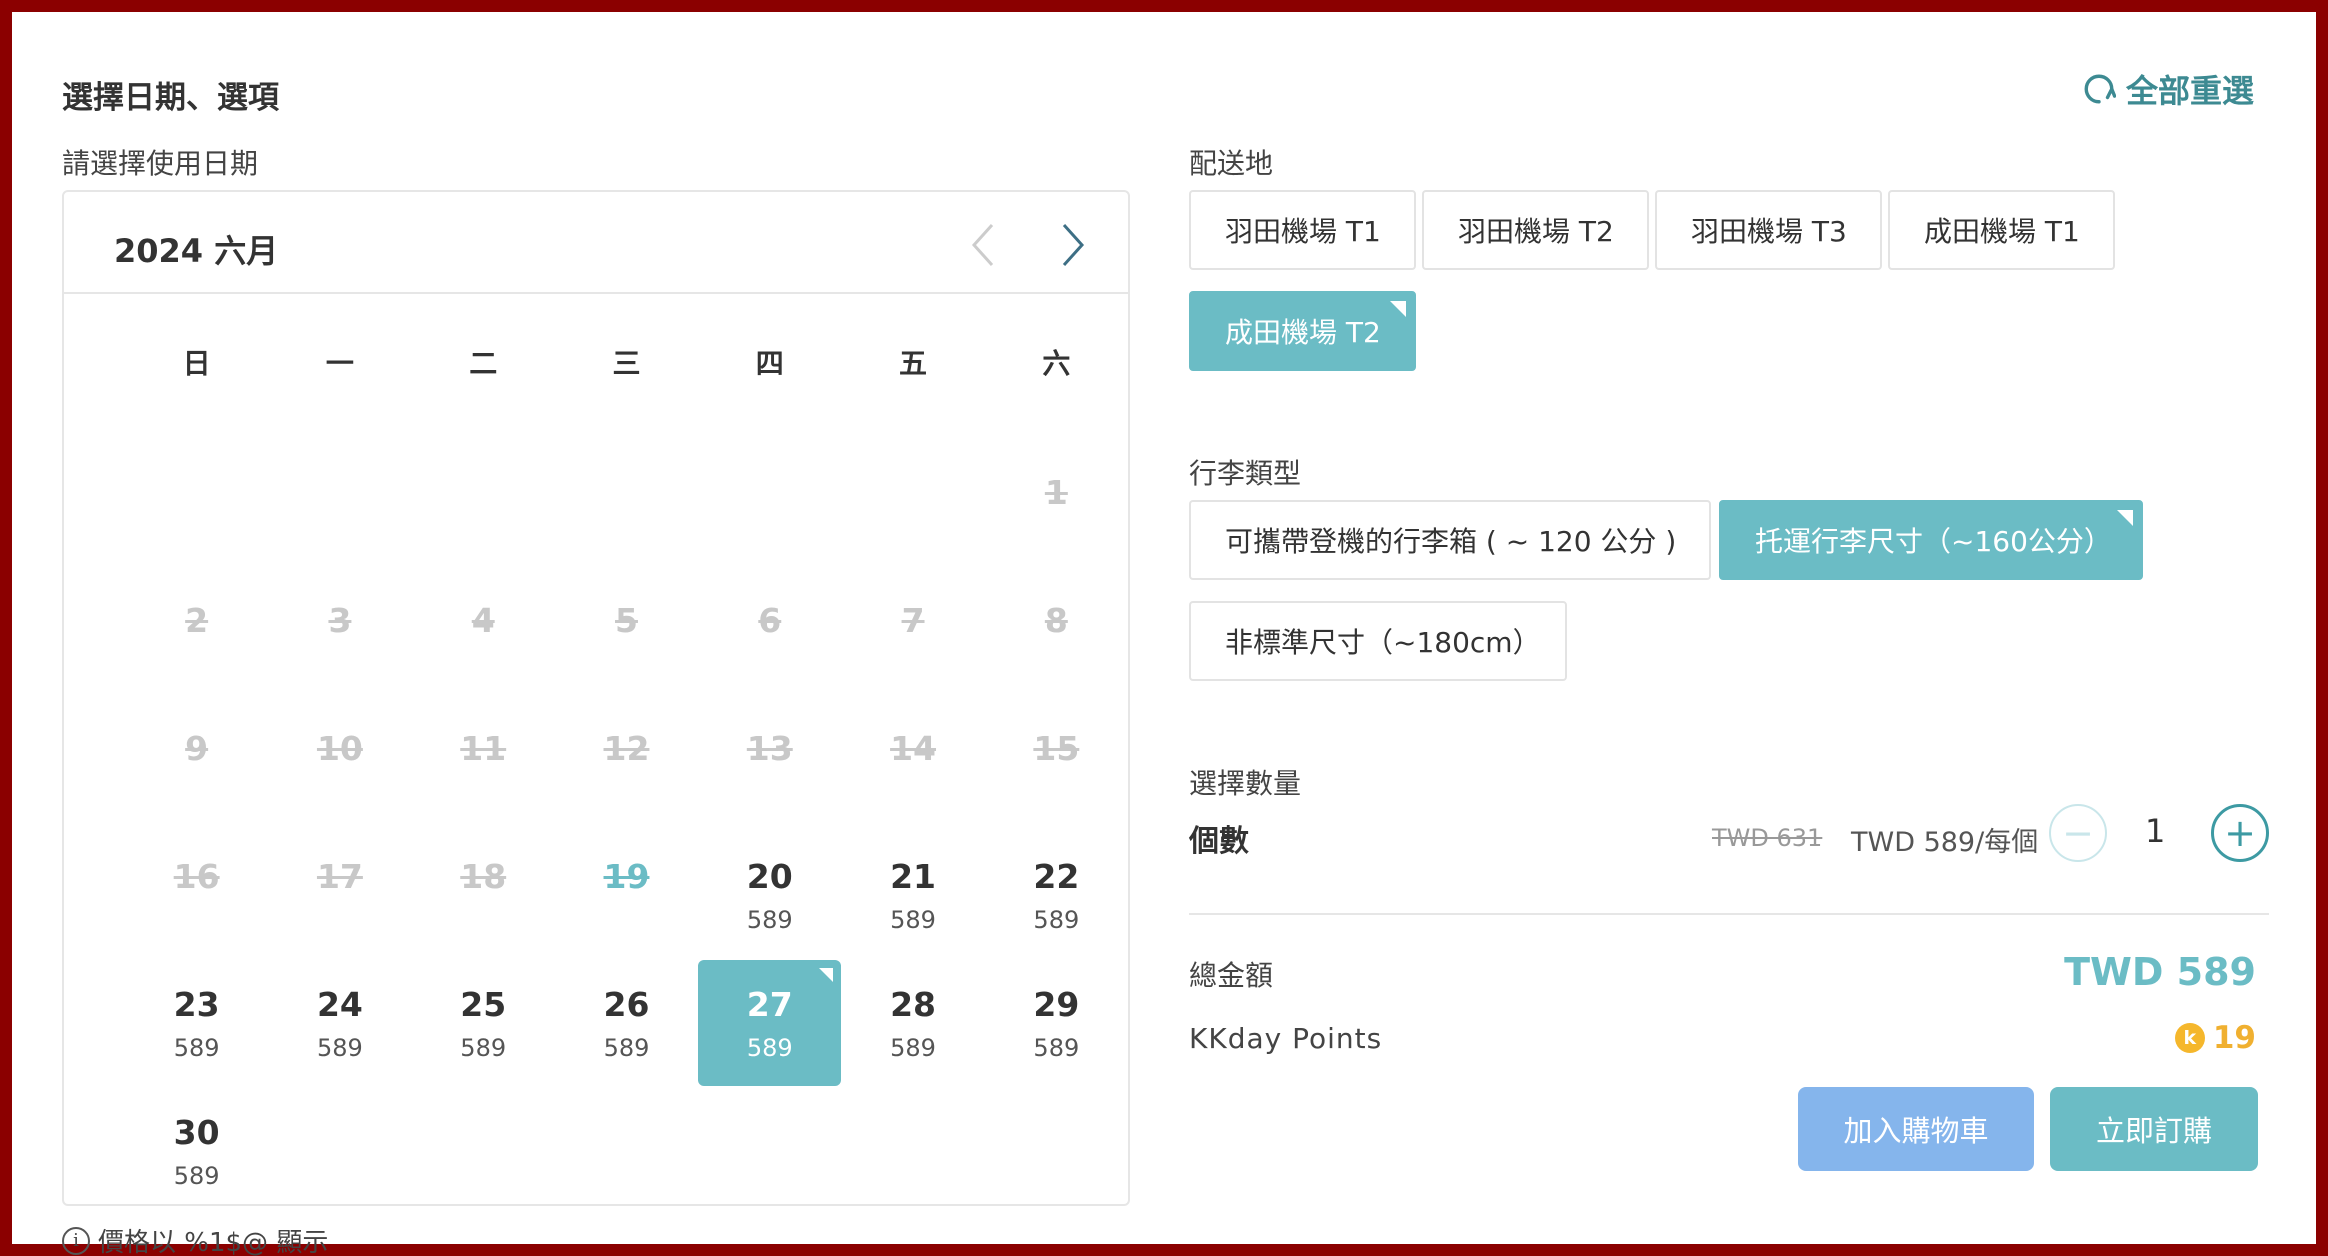 Image resolution: width=2328 pixels, height=1256 pixels. Describe the element at coordinates (983, 245) in the screenshot. I see `prev-month-button` at that location.